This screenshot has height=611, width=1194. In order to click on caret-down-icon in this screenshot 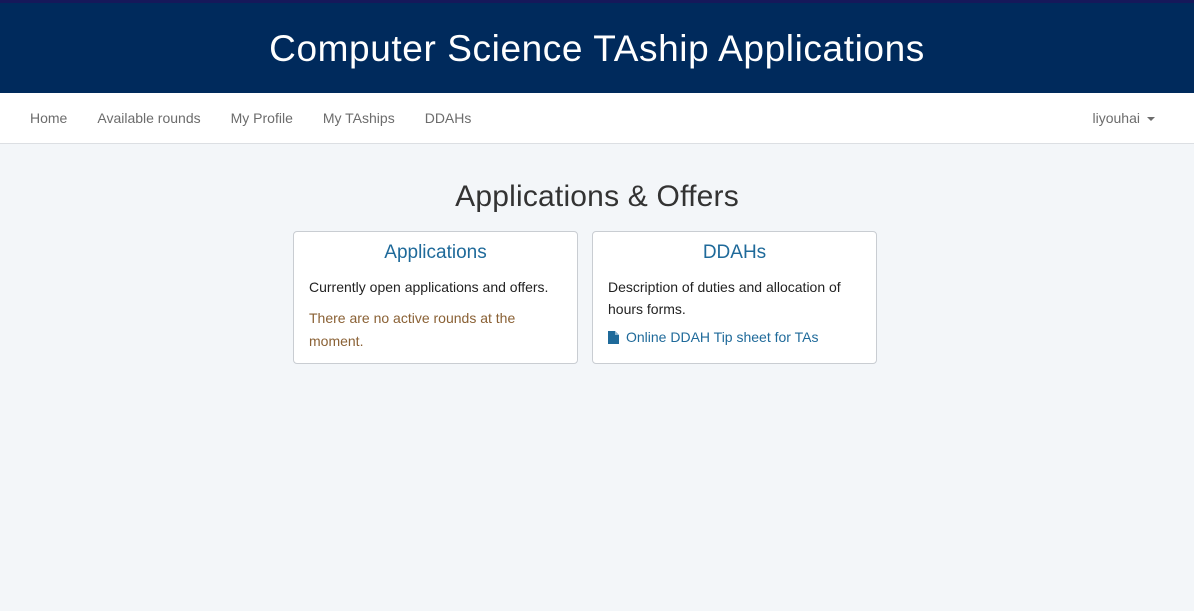, I will do `click(1151, 119)`.